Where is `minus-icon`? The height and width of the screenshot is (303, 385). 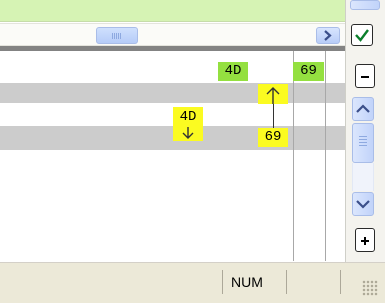 minus-icon is located at coordinates (365, 77).